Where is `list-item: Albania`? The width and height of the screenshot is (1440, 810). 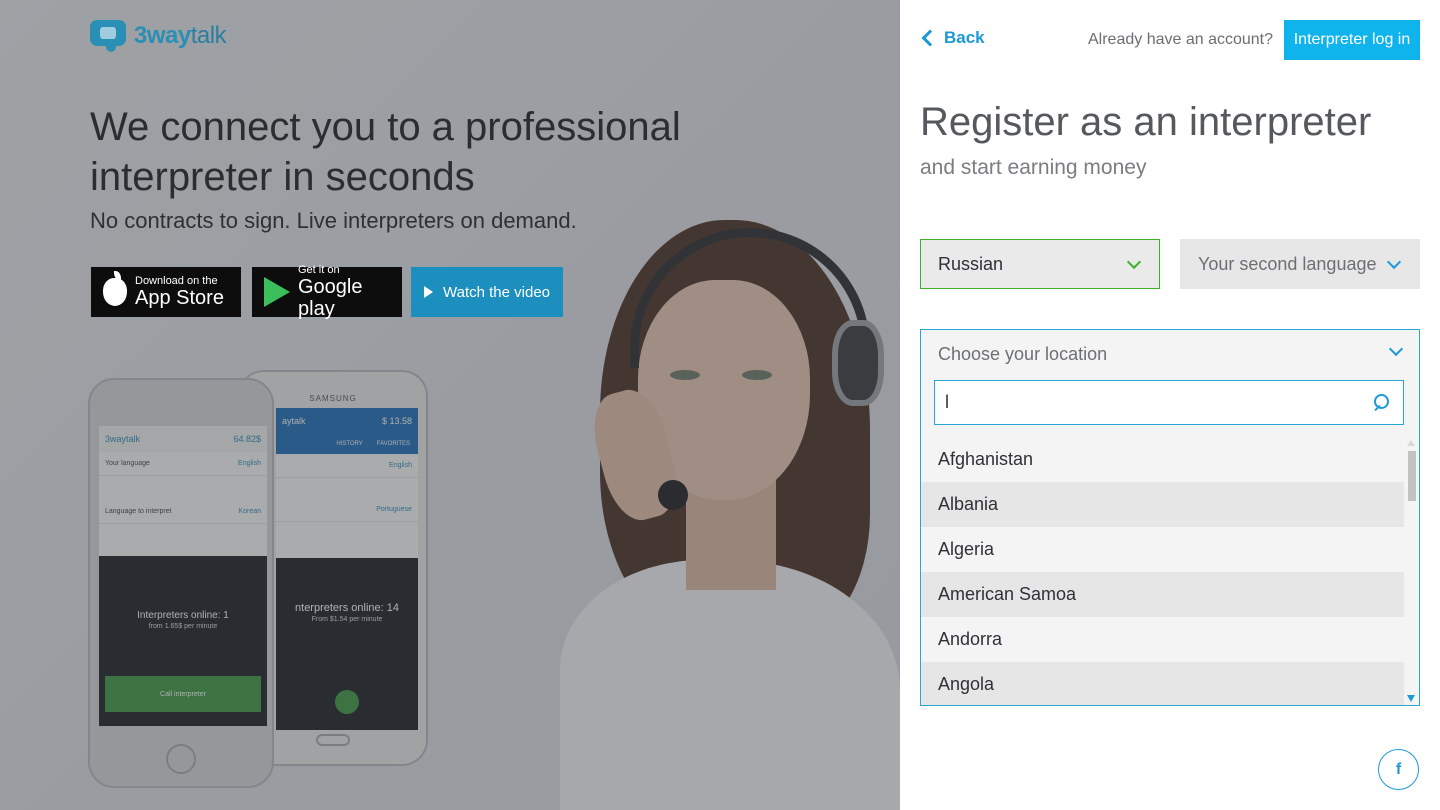
list-item: Albania is located at coordinates (1162, 504).